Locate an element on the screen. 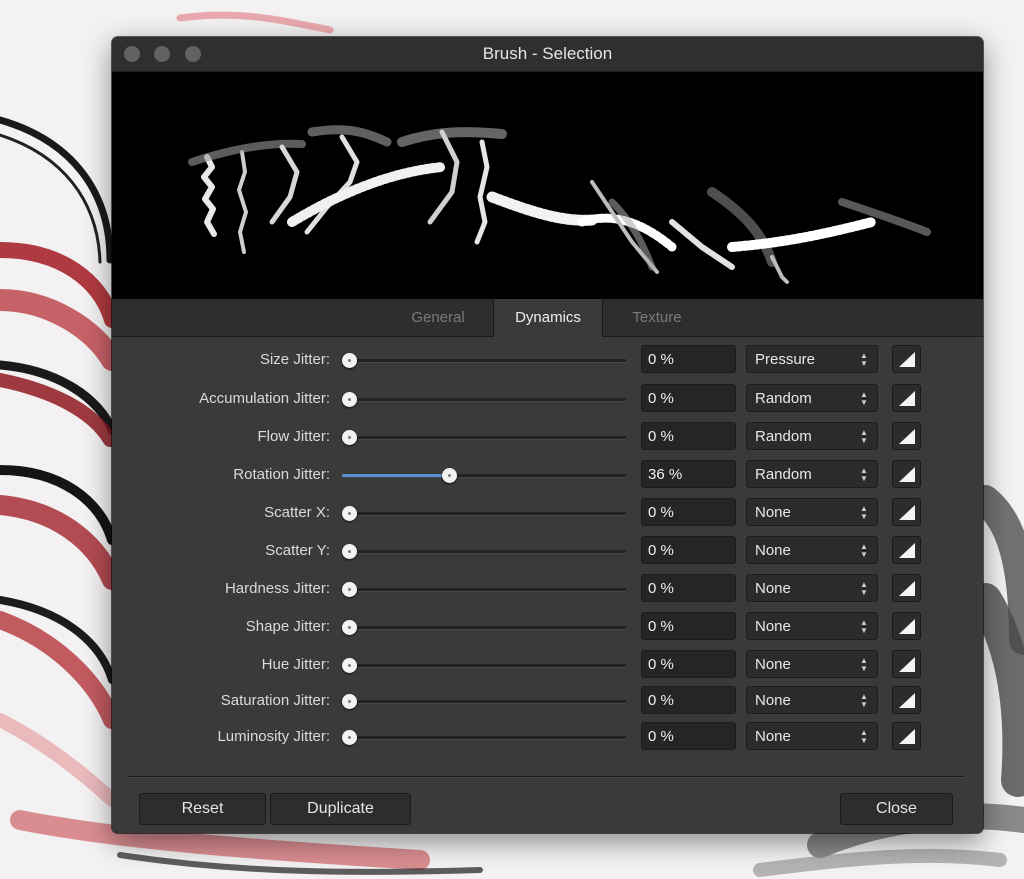  jitter-value-field: 36 % is located at coordinates (688, 474).